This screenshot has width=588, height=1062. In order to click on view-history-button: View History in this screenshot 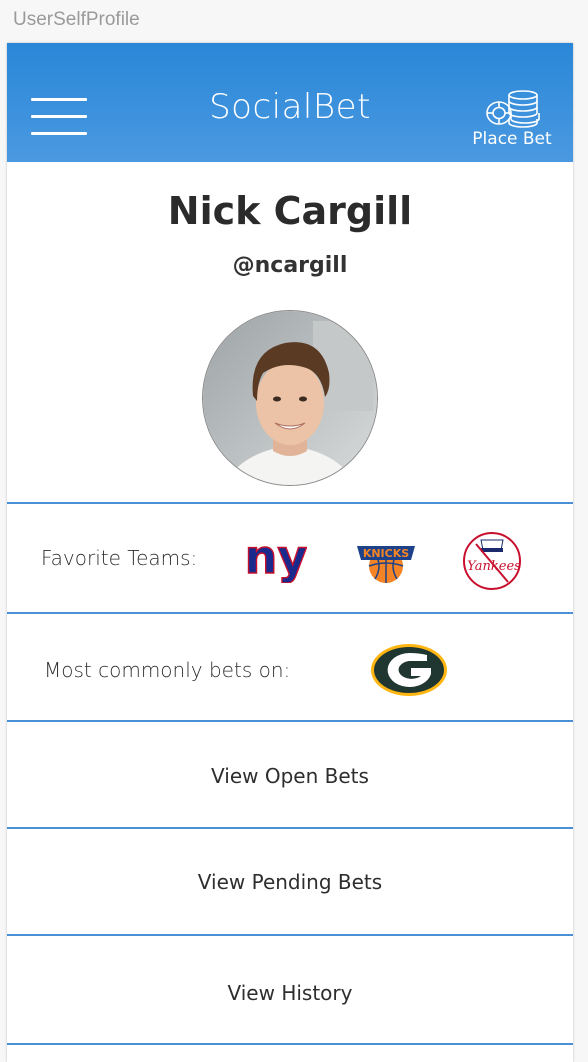, I will do `click(290, 988)`.